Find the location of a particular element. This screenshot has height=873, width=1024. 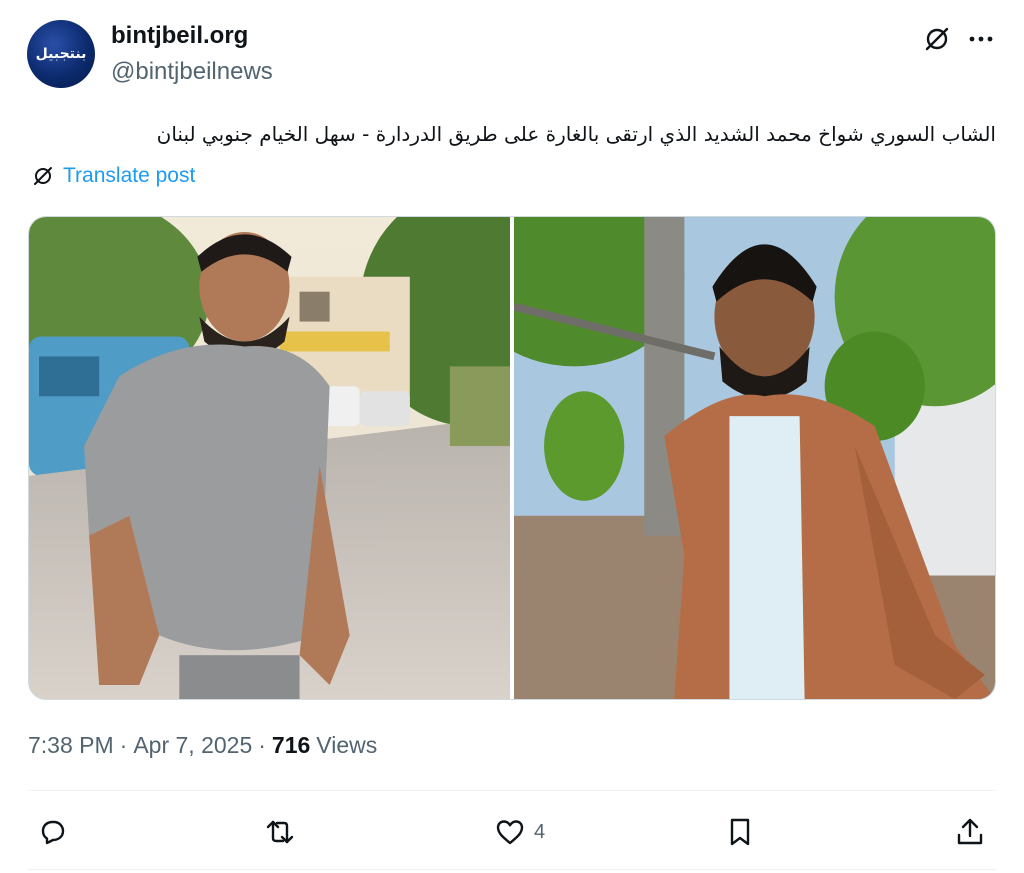

author-display-name: bintjbeil.org is located at coordinates (179, 36).